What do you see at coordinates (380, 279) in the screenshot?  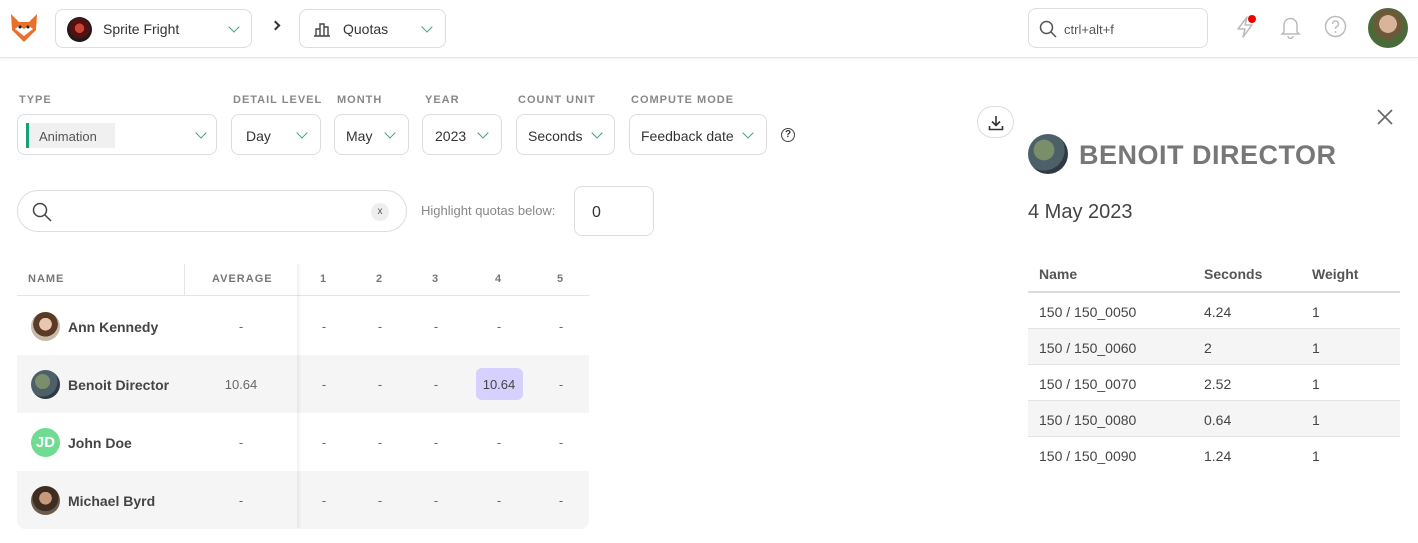 I see `day-column-header: 2` at bounding box center [380, 279].